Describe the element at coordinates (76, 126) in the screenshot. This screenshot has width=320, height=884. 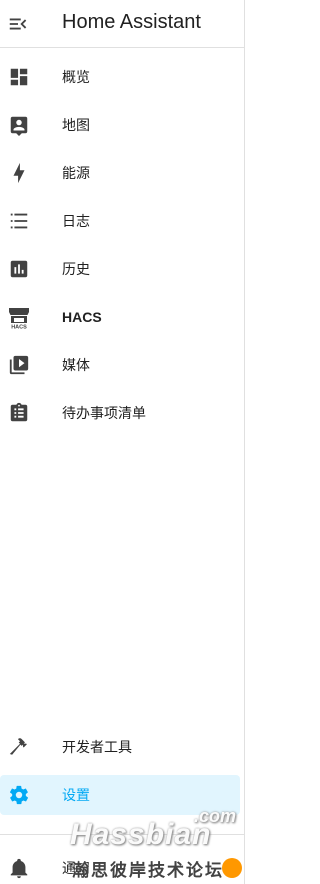
I see `nav-item-label: 地图` at that location.